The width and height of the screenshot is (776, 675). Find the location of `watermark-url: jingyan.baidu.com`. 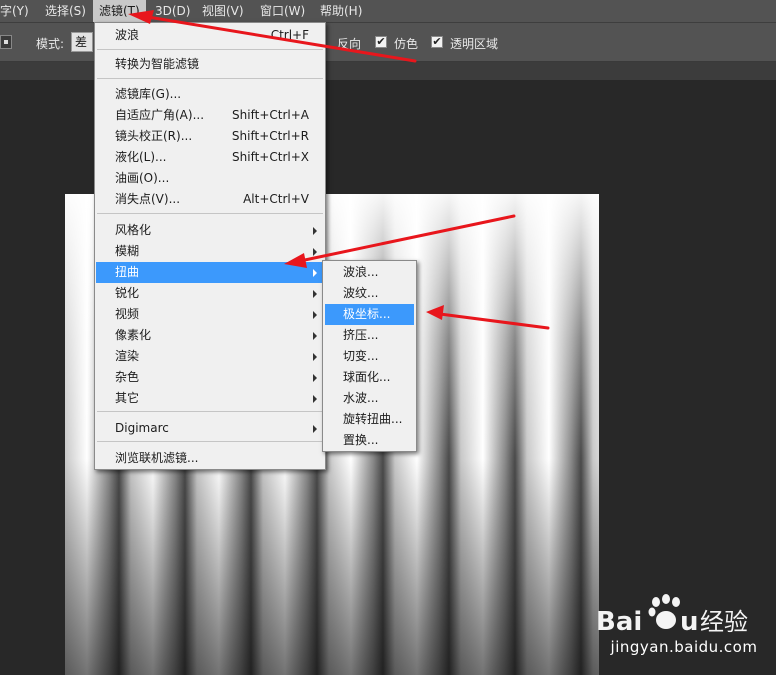

watermark-url: jingyan.baidu.com is located at coordinates (684, 647).